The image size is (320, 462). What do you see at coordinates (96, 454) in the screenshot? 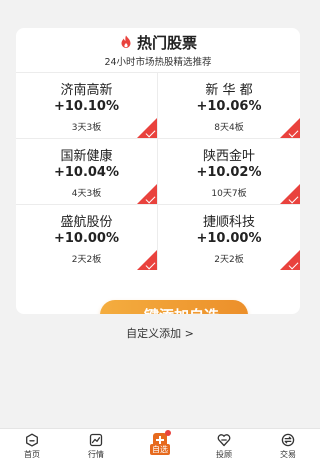
I see `tab-label: 行情` at bounding box center [96, 454].